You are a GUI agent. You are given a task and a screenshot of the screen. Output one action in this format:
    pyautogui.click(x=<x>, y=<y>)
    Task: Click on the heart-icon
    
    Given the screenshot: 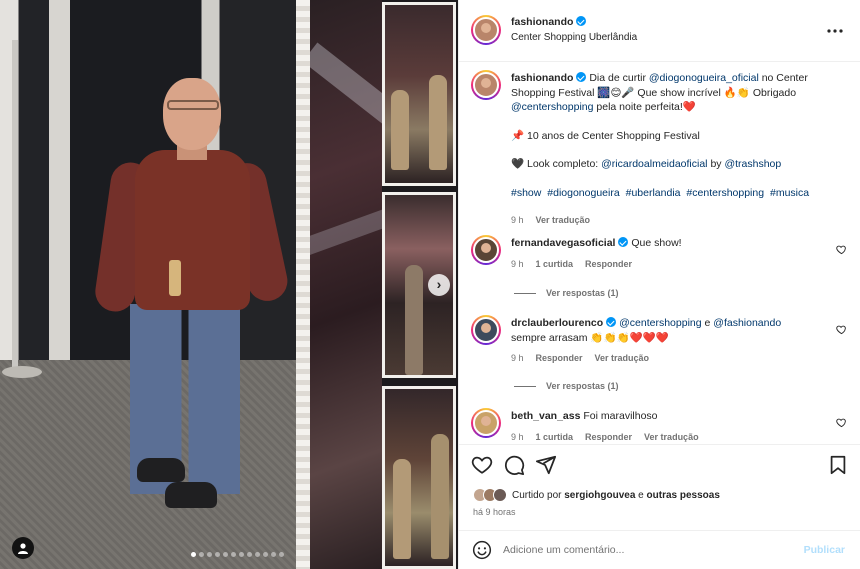 What is the action you would take?
    pyautogui.click(x=482, y=465)
    